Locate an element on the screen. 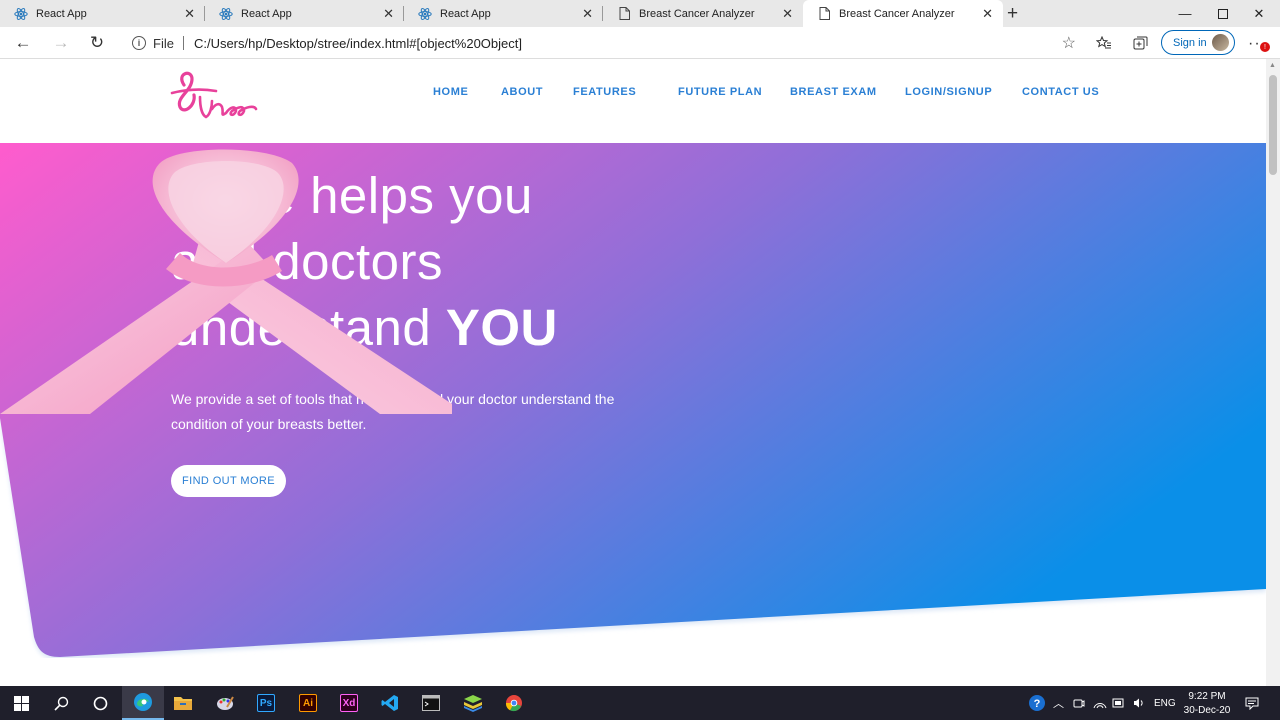 This screenshot has width=1280, height=720. scroll-up-arrow-icon: ▲ is located at coordinates (1272, 65).